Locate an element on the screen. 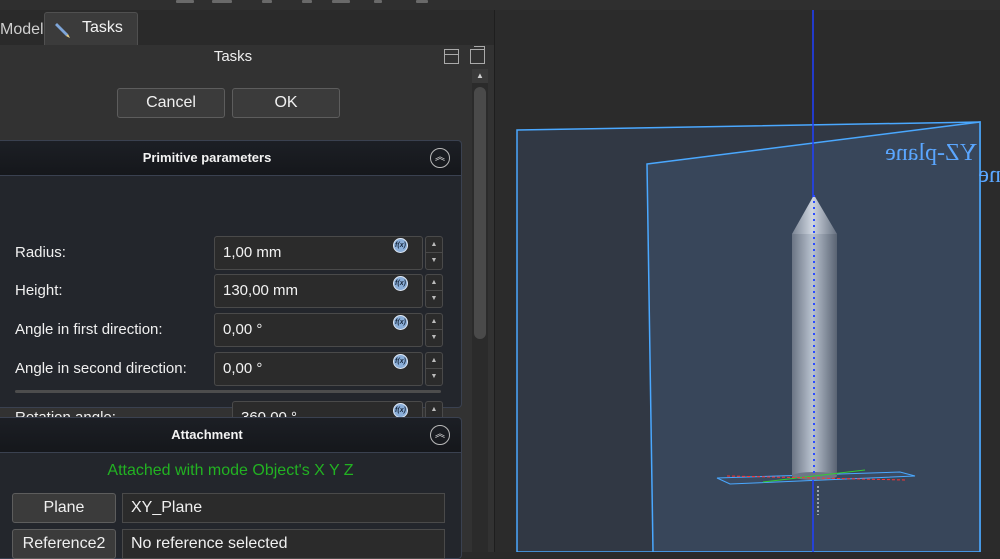 The height and width of the screenshot is (559, 1000). panel-title: Tasks is located at coordinates (233, 56).